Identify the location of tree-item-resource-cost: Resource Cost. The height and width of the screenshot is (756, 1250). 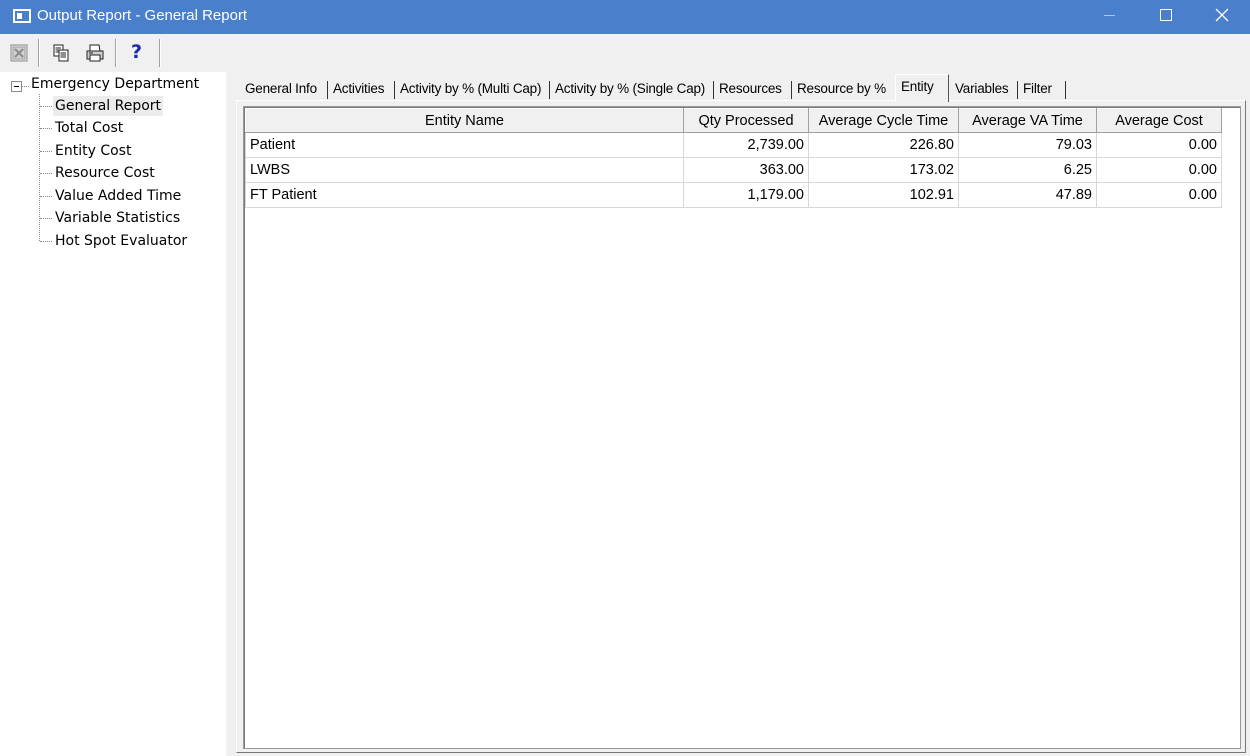
(105, 173).